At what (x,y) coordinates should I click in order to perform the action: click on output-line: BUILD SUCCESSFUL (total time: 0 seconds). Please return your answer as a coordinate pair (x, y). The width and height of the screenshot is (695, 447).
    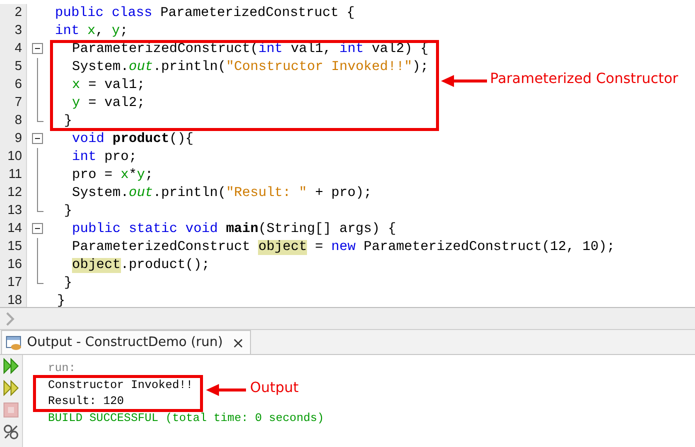
    Looking at the image, I should click on (186, 419).